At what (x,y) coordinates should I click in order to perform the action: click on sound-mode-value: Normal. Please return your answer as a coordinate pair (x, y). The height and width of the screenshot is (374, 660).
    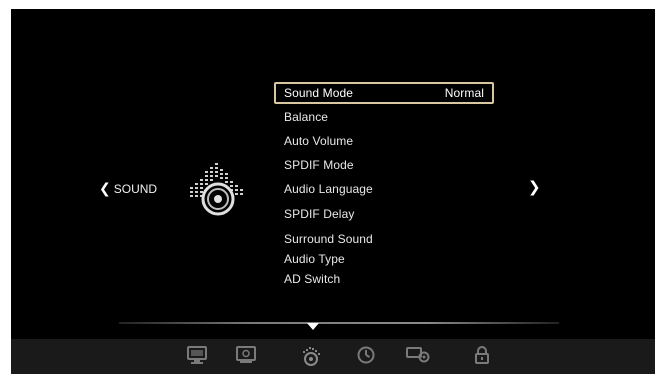
    Looking at the image, I should click on (464, 93).